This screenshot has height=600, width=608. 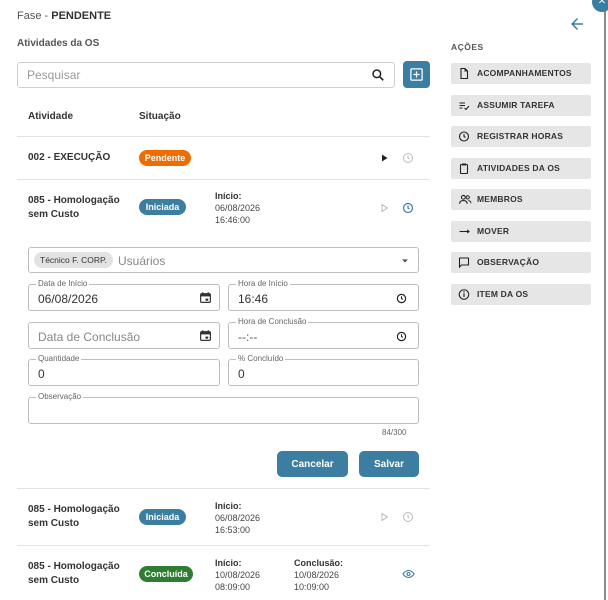 I want to click on start-time-field: Hora de Início 16:46, so click(x=323, y=295).